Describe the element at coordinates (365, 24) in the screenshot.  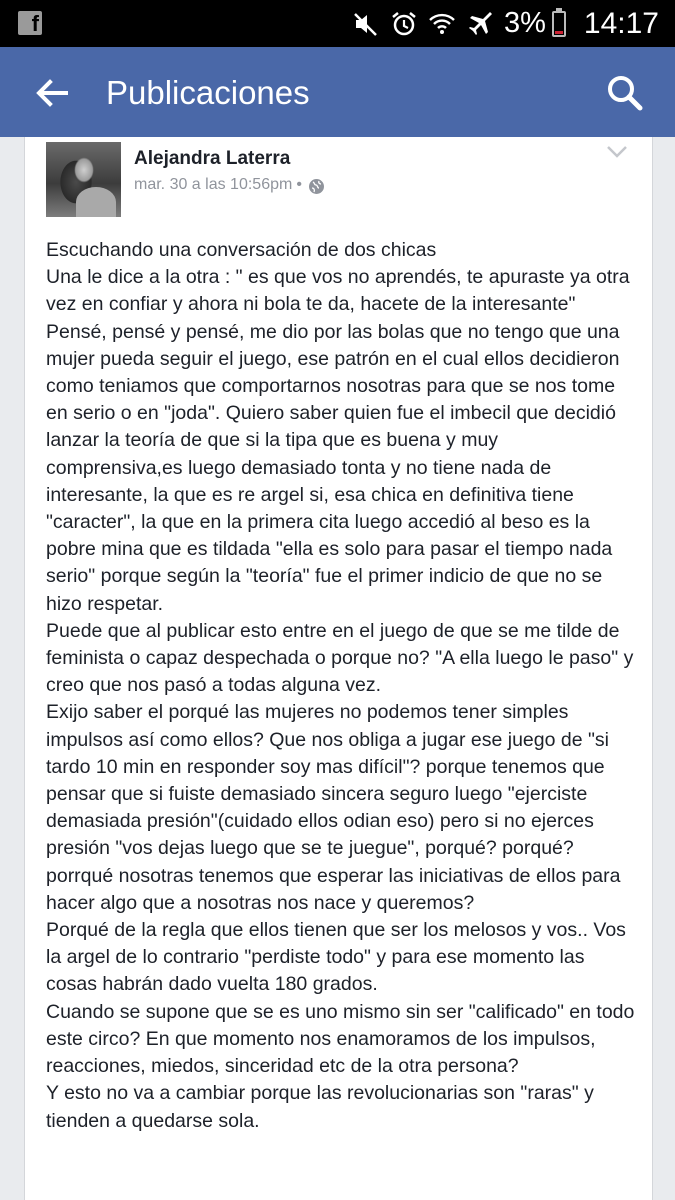
I see `mute-icon` at that location.